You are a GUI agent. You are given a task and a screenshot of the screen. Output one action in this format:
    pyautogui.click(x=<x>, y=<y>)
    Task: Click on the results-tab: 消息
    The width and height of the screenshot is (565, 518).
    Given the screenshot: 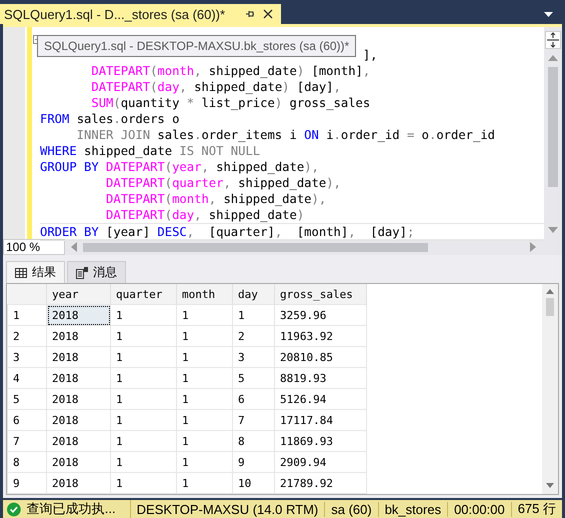 What is the action you would take?
    pyautogui.click(x=96, y=272)
    